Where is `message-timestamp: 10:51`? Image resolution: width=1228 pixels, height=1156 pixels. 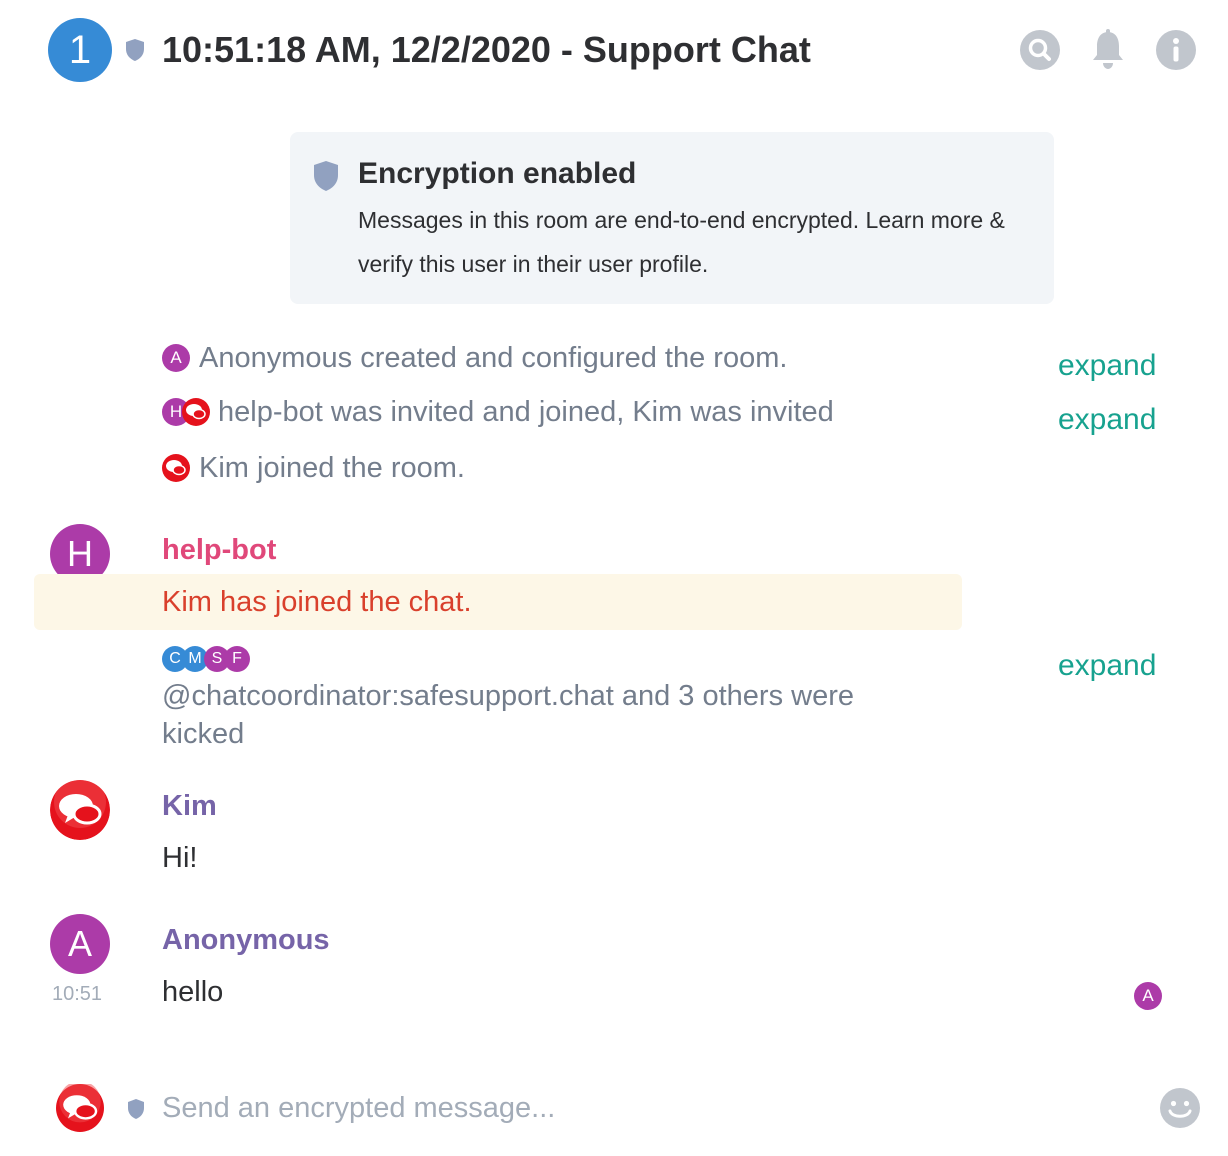
message-timestamp: 10:51 is located at coordinates (77, 994).